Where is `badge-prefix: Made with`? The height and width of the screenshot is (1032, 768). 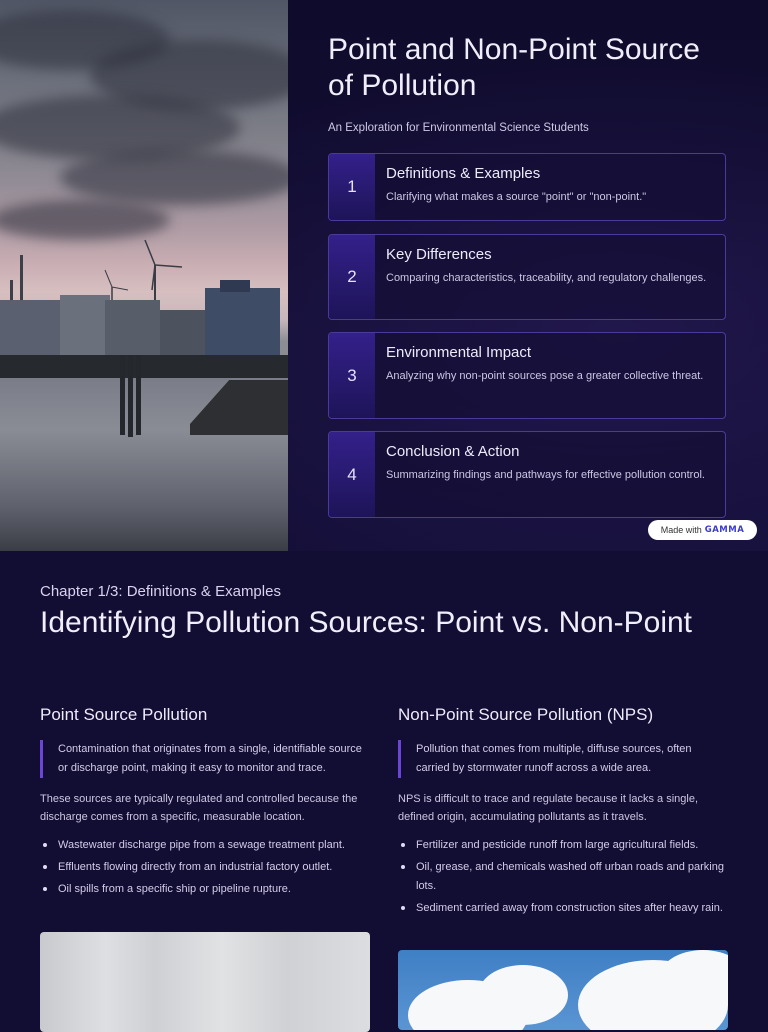 badge-prefix: Made with is located at coordinates (681, 530).